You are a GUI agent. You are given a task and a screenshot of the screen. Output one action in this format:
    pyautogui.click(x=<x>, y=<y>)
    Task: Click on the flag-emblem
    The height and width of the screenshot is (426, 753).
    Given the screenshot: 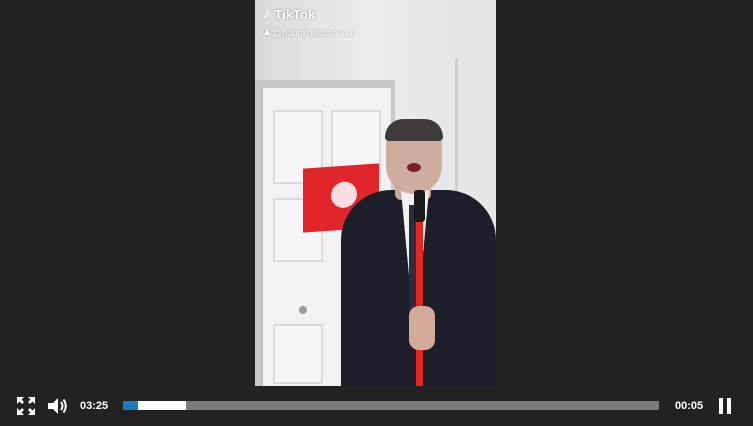 What is the action you would take?
    pyautogui.click(x=344, y=194)
    